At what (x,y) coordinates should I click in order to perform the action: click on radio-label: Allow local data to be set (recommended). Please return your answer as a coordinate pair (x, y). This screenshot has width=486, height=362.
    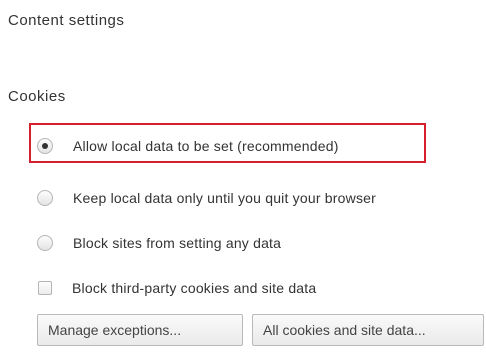
    Looking at the image, I should click on (206, 146).